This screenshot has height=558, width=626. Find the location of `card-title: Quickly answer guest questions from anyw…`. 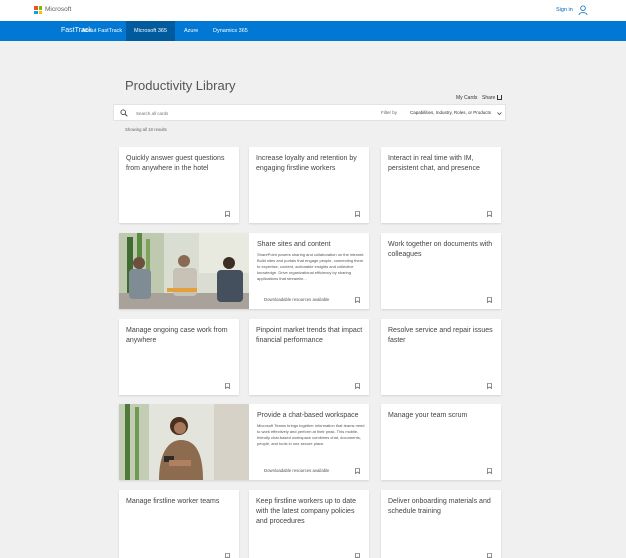

card-title: Quickly answer guest questions from anyw… is located at coordinates (175, 163).